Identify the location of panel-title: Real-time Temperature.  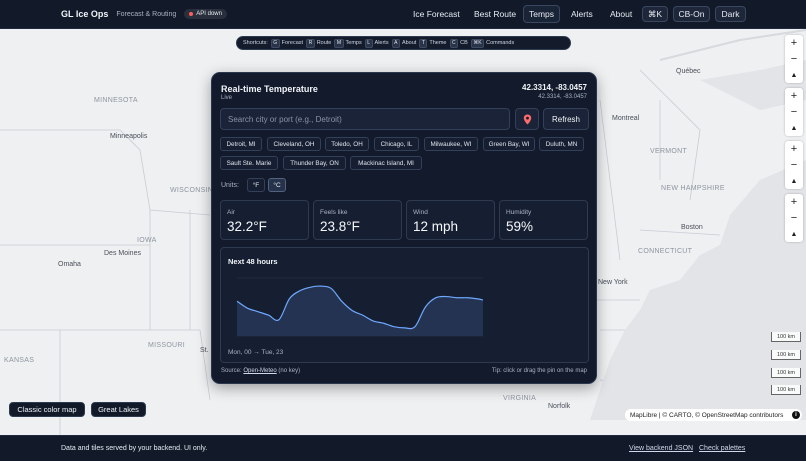
(269, 89).